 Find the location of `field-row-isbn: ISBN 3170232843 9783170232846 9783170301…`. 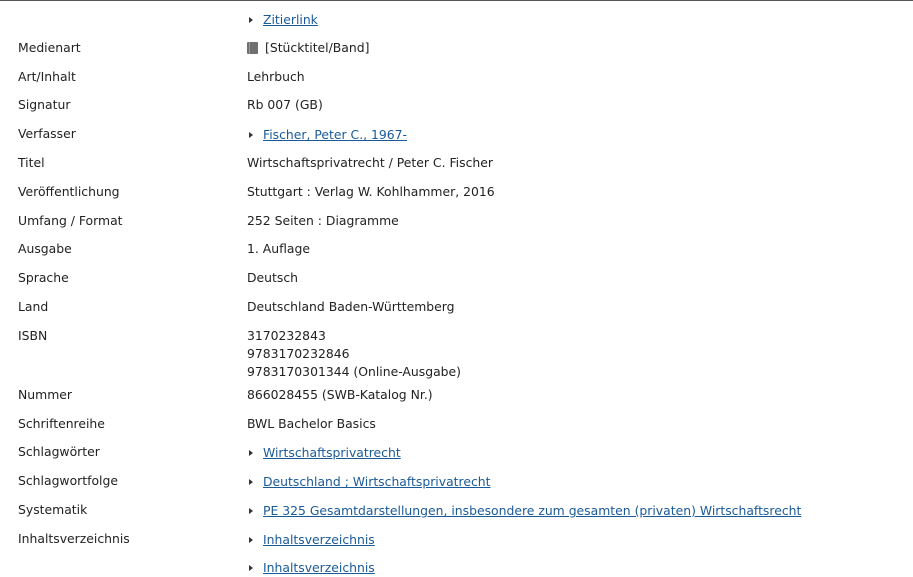

field-row-isbn: ISBN 3170232843 9783170232846 9783170301… is located at coordinates (463, 351).